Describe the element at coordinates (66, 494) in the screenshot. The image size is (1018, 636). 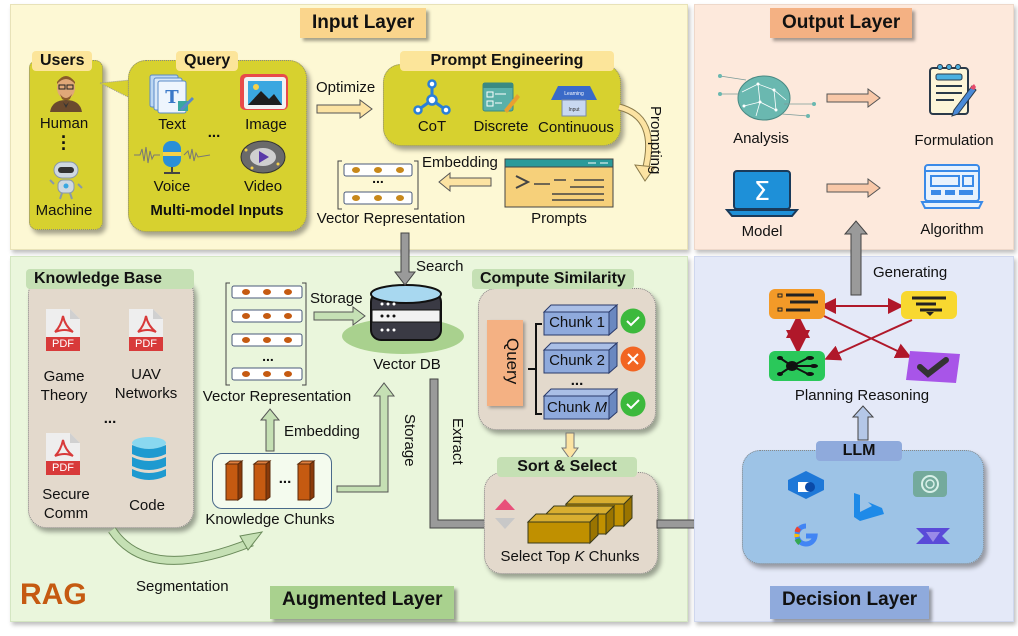
I see `secure-comm-label-line1: Secure` at that location.